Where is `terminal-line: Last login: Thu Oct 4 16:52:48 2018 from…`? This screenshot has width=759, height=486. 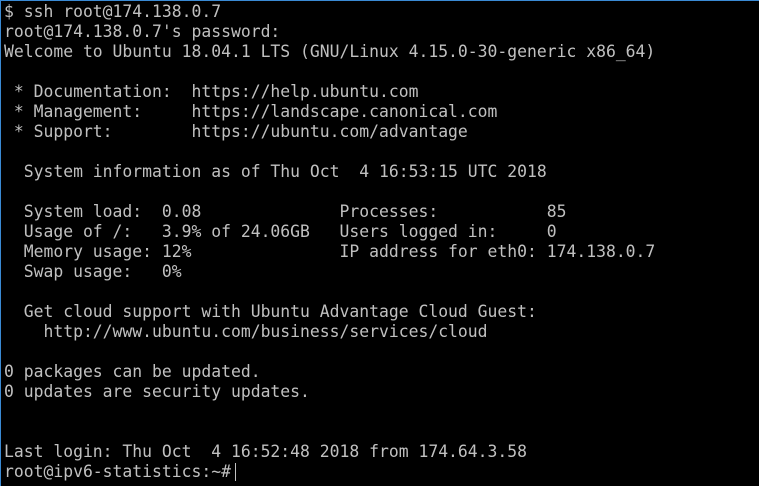 terminal-line: Last login: Thu Oct 4 16:52:48 2018 from… is located at coordinates (266, 451).